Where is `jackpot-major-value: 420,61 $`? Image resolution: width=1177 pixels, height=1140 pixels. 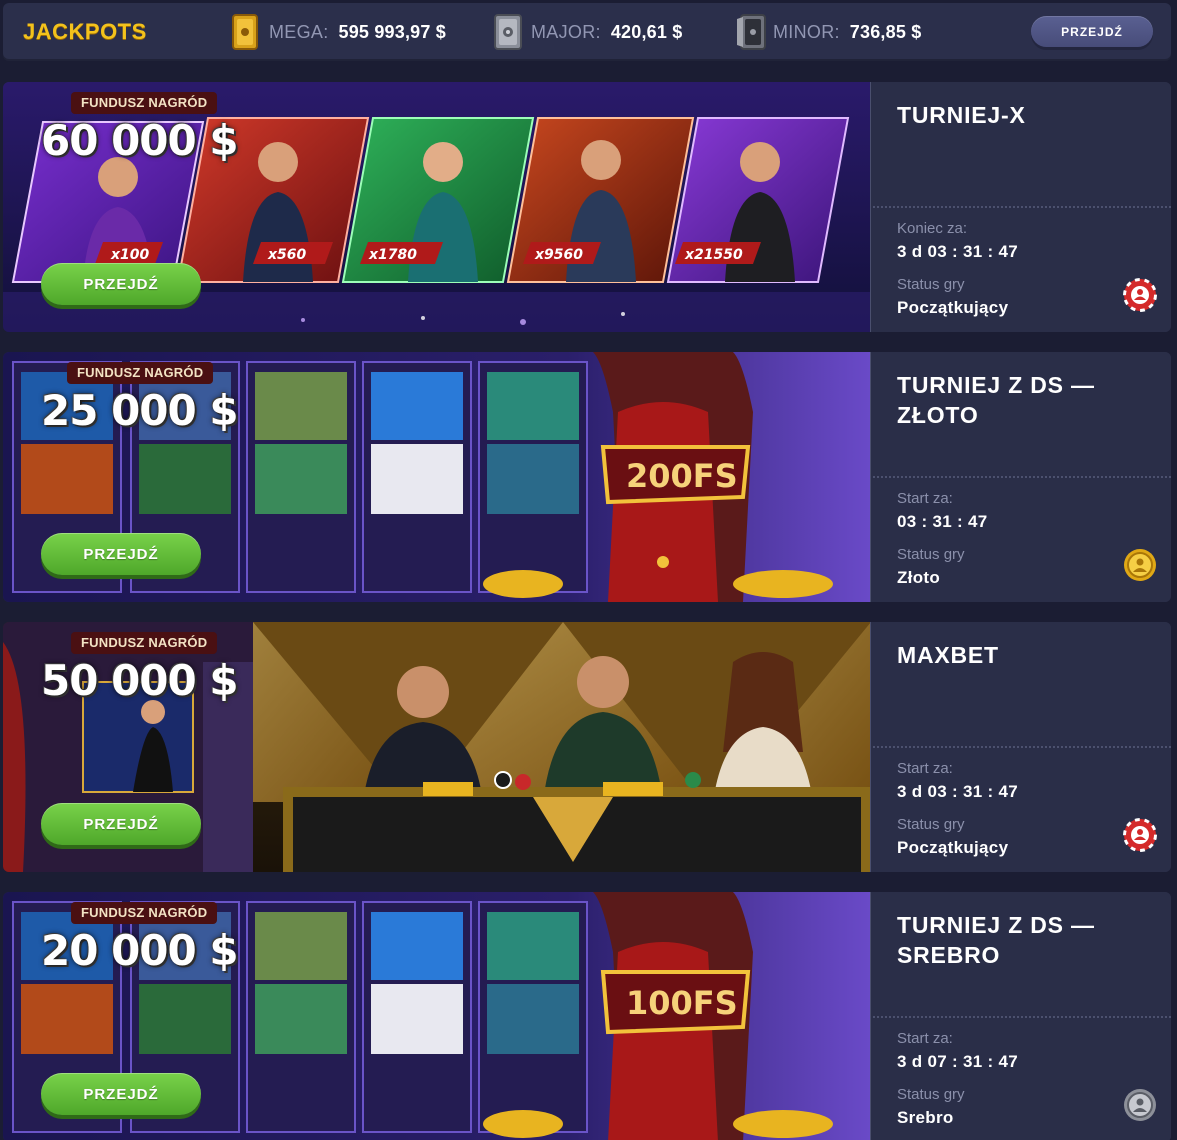
jackpot-major-value: 420,61 $ is located at coordinates (646, 31).